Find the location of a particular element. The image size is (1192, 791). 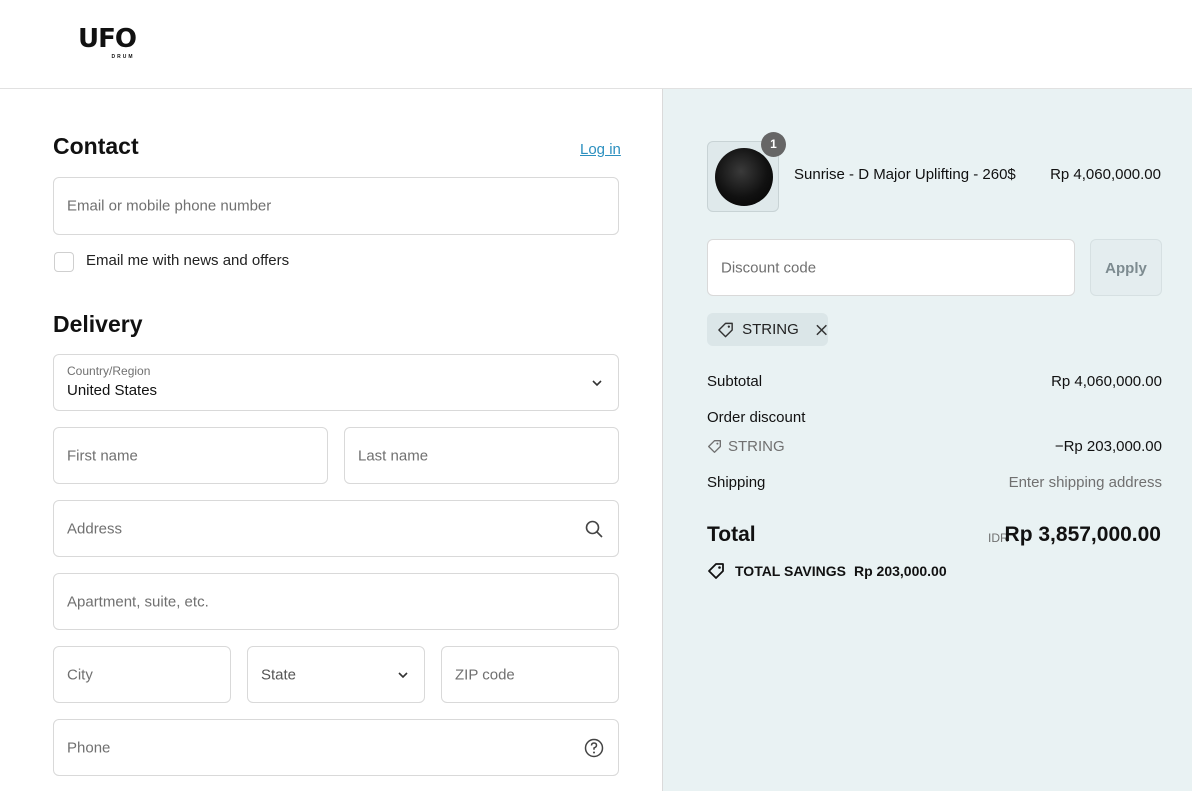

contact-title: Contact is located at coordinates (96, 146).